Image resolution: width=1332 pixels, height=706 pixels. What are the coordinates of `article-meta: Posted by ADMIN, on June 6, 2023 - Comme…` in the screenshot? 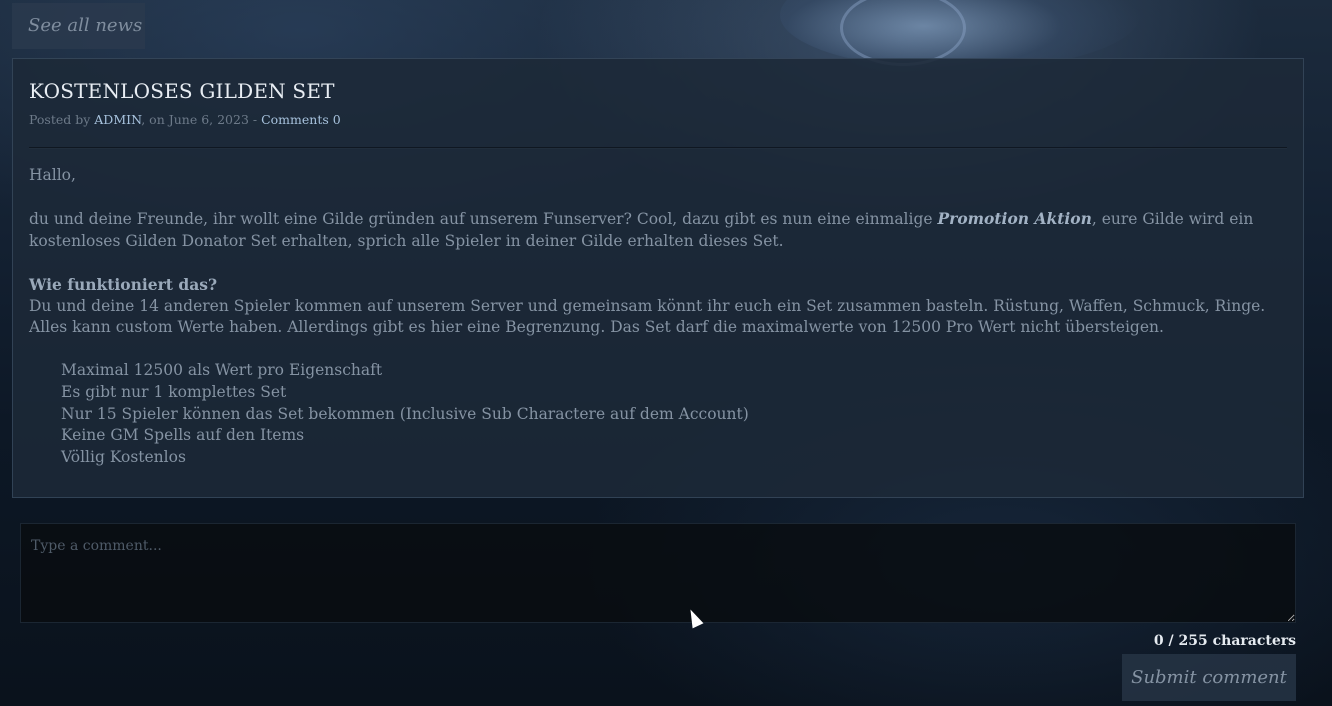 It's located at (185, 119).